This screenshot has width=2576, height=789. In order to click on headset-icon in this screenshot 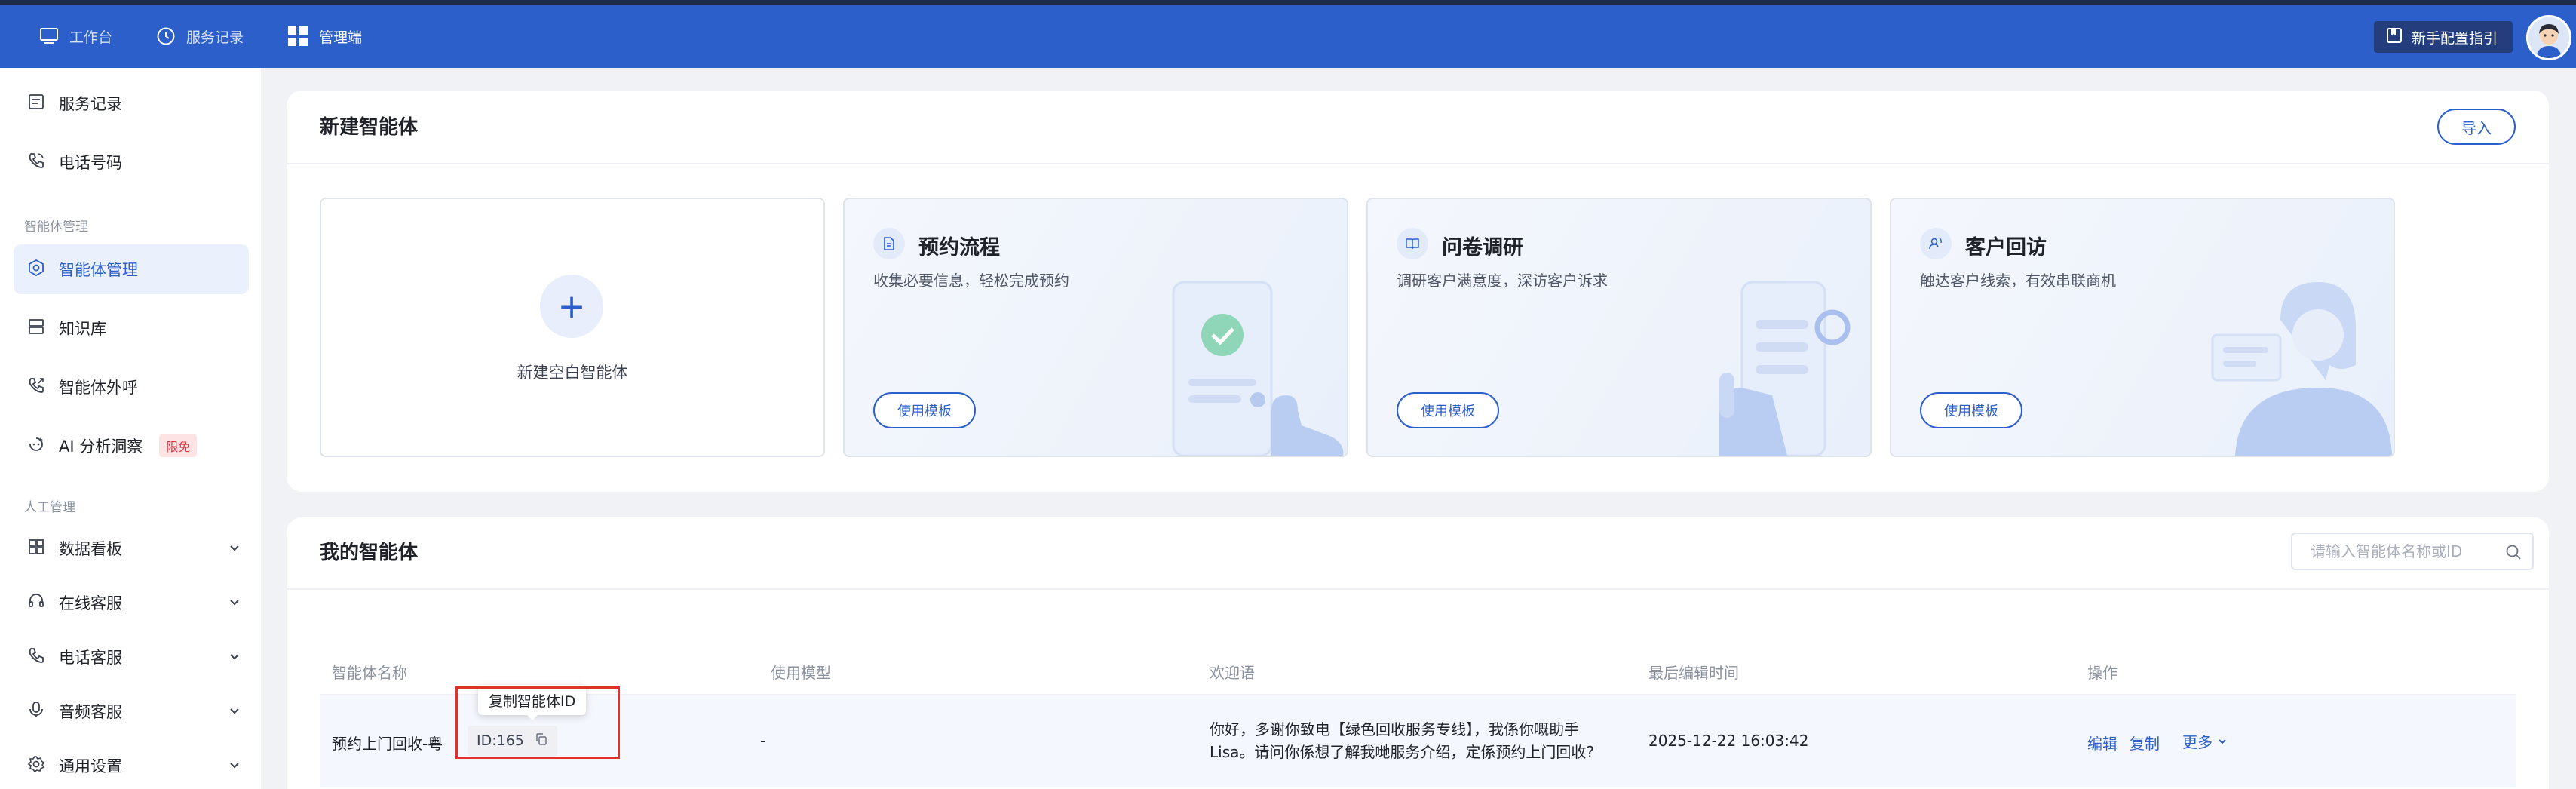, I will do `click(36, 603)`.